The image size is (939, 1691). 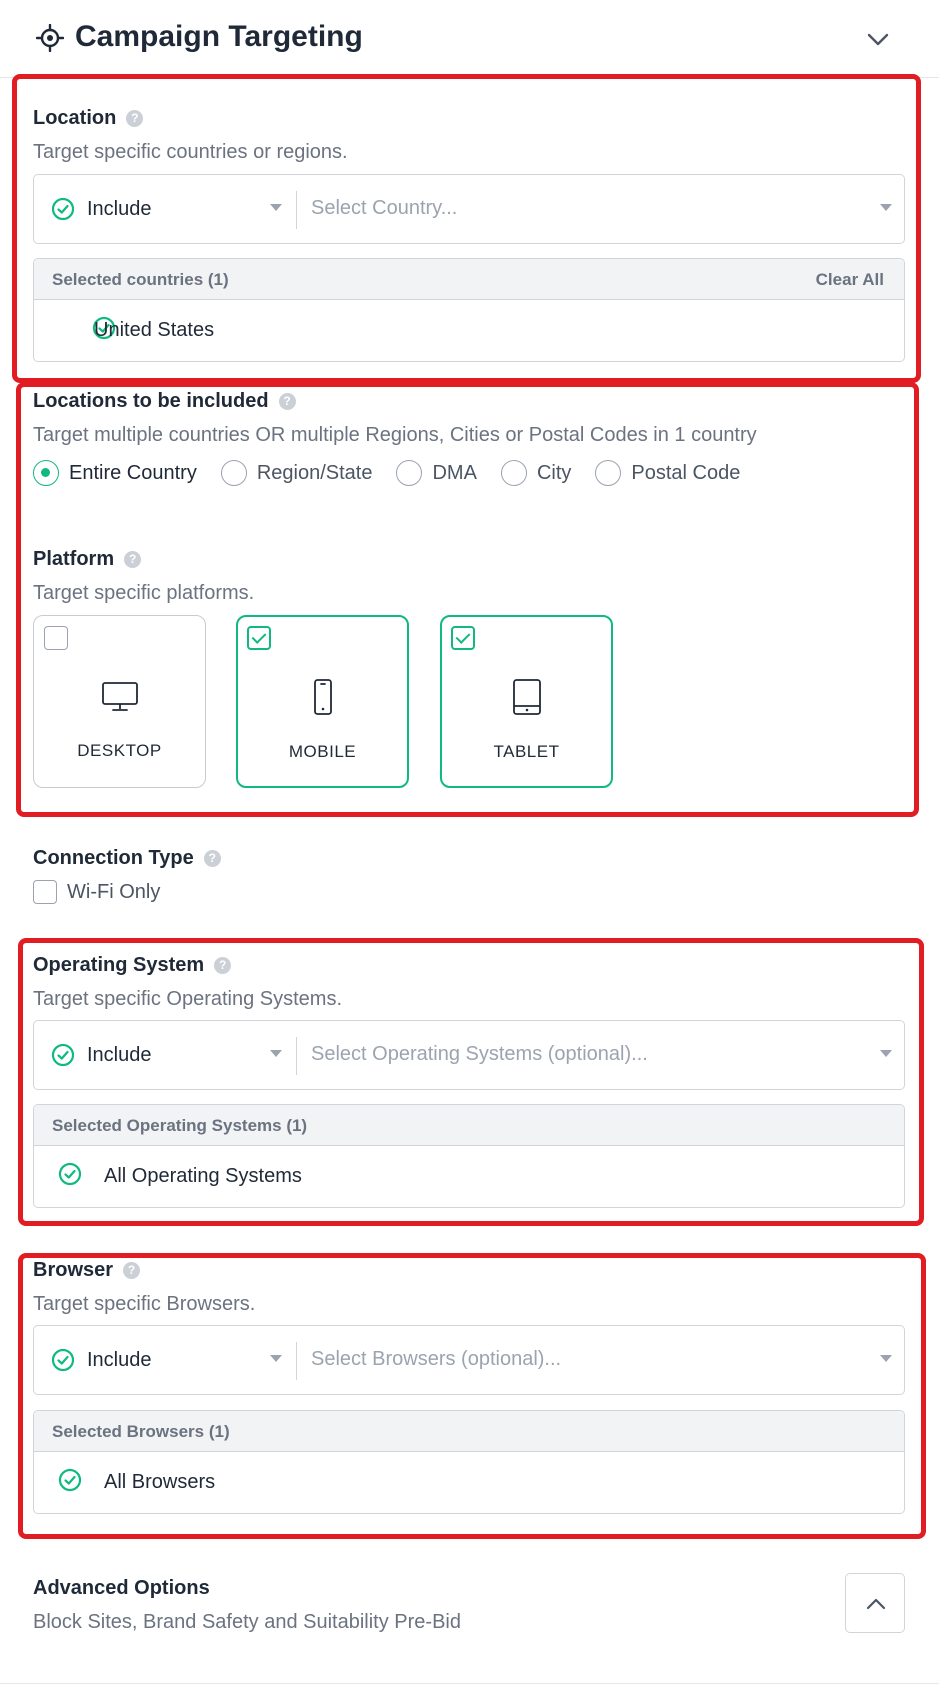 What do you see at coordinates (140, 279) in the screenshot?
I see `selected-countries-title: Selected countries (1)` at bounding box center [140, 279].